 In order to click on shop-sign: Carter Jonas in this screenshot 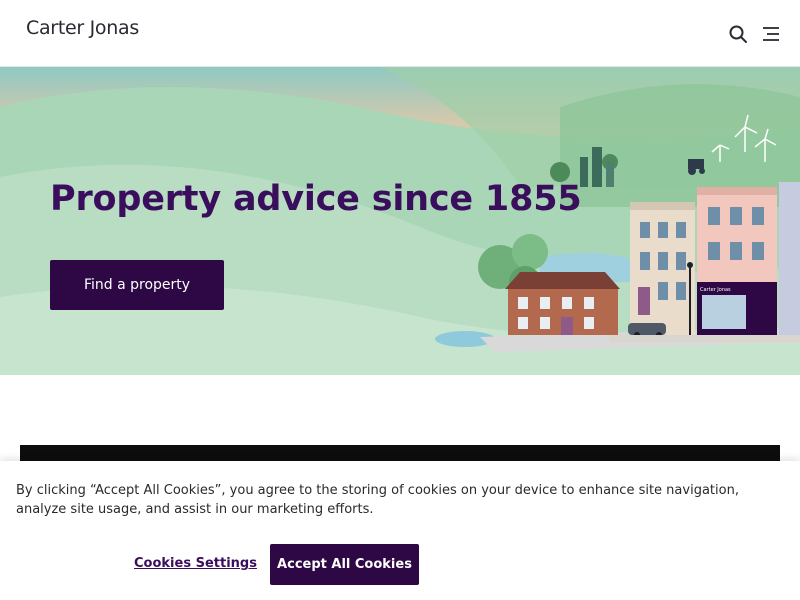, I will do `click(715, 290)`.